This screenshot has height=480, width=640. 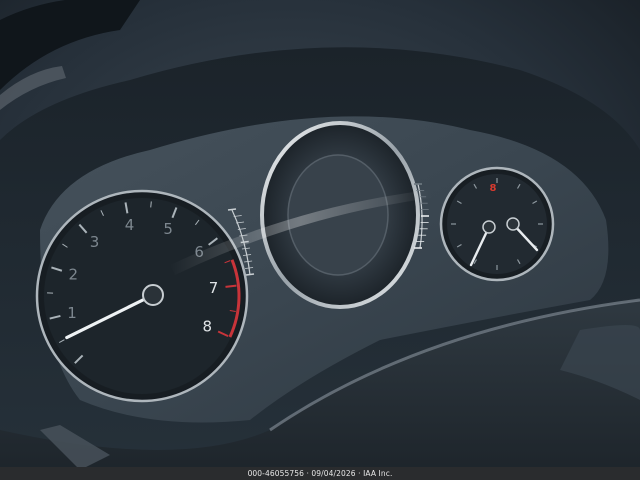 I want to click on tachometer-numeral: 8, so click(x=207, y=326).